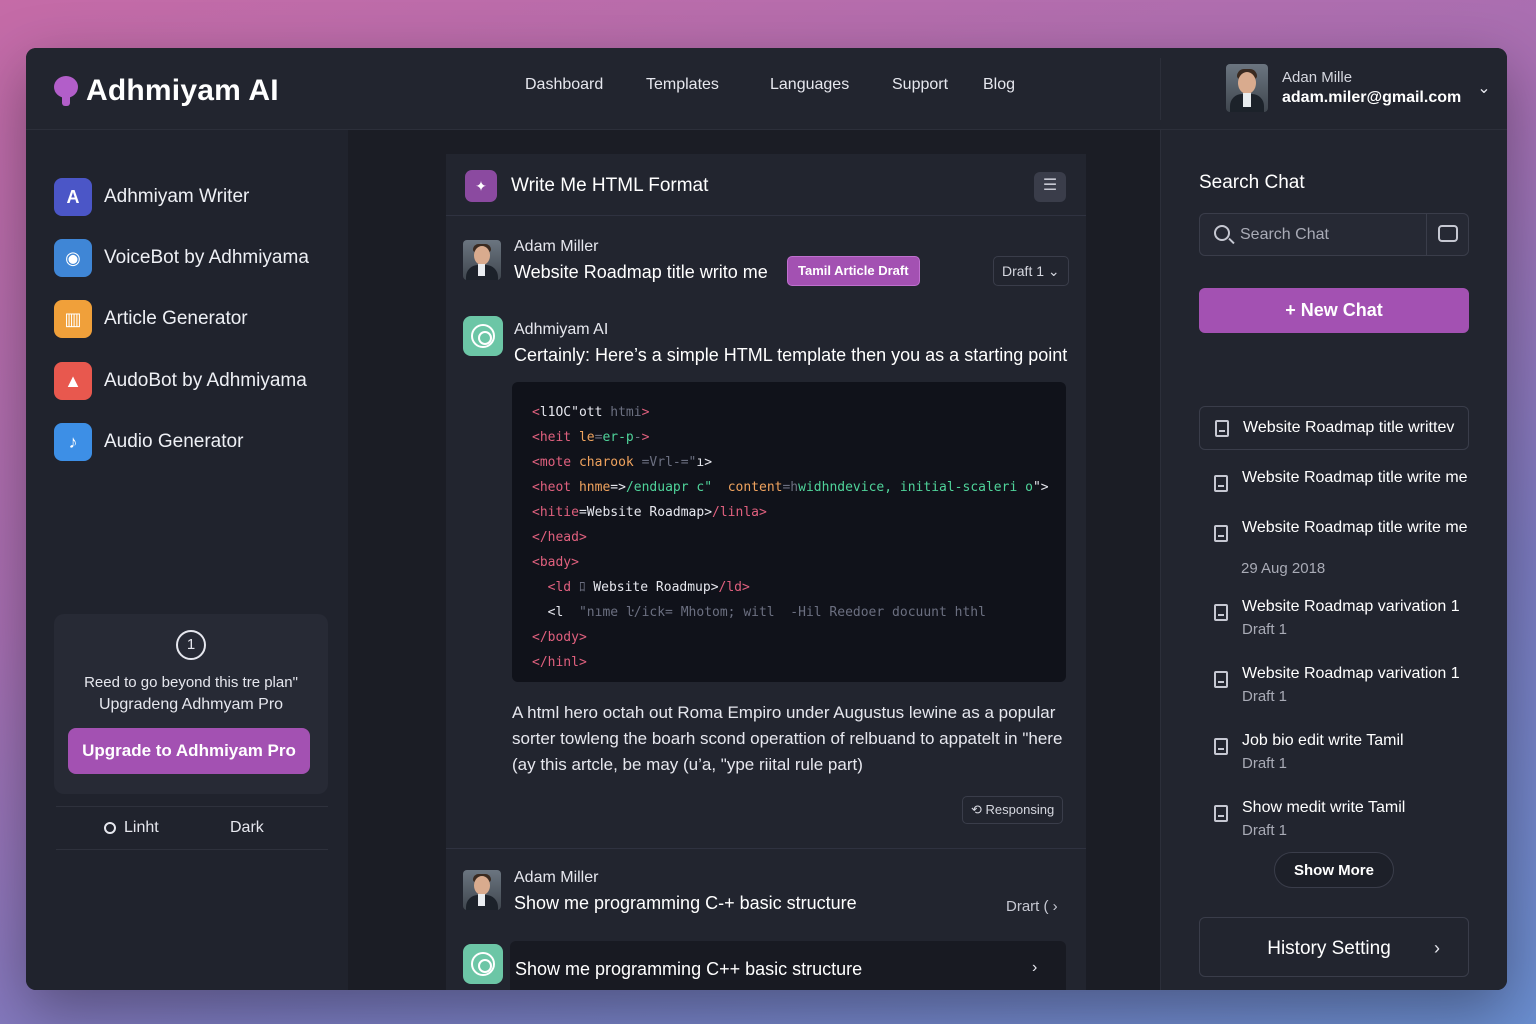  Describe the element at coordinates (682, 85) in the screenshot. I see `nav-templates: Templates` at that location.